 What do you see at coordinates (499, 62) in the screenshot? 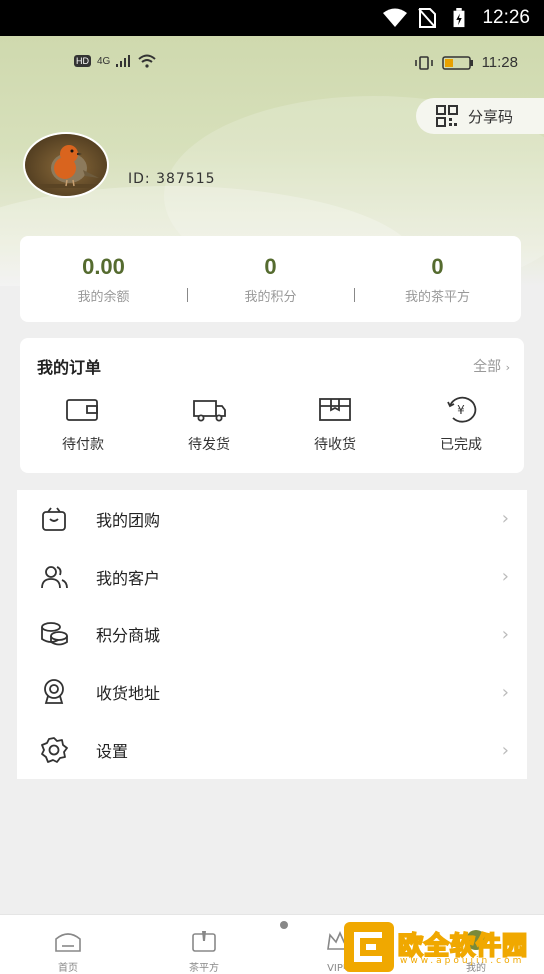
I see `inner-time: 11:28` at bounding box center [499, 62].